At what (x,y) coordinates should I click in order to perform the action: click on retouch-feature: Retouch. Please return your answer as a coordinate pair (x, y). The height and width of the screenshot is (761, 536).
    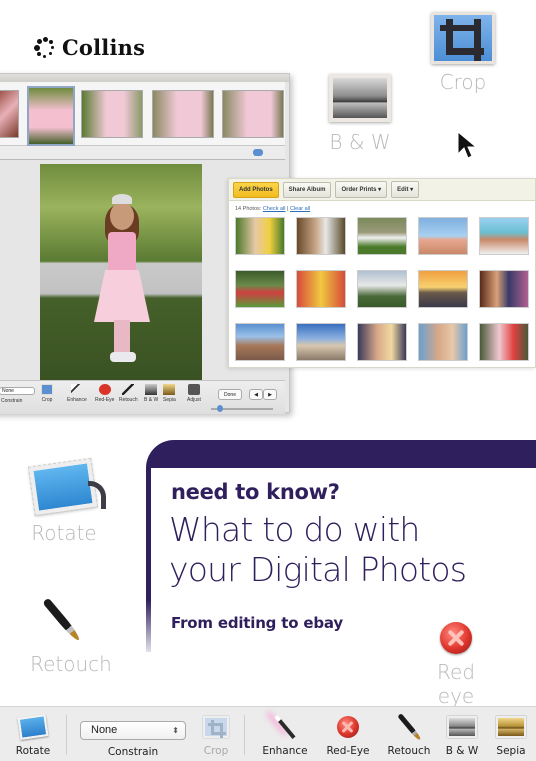
    Looking at the image, I should click on (73, 635).